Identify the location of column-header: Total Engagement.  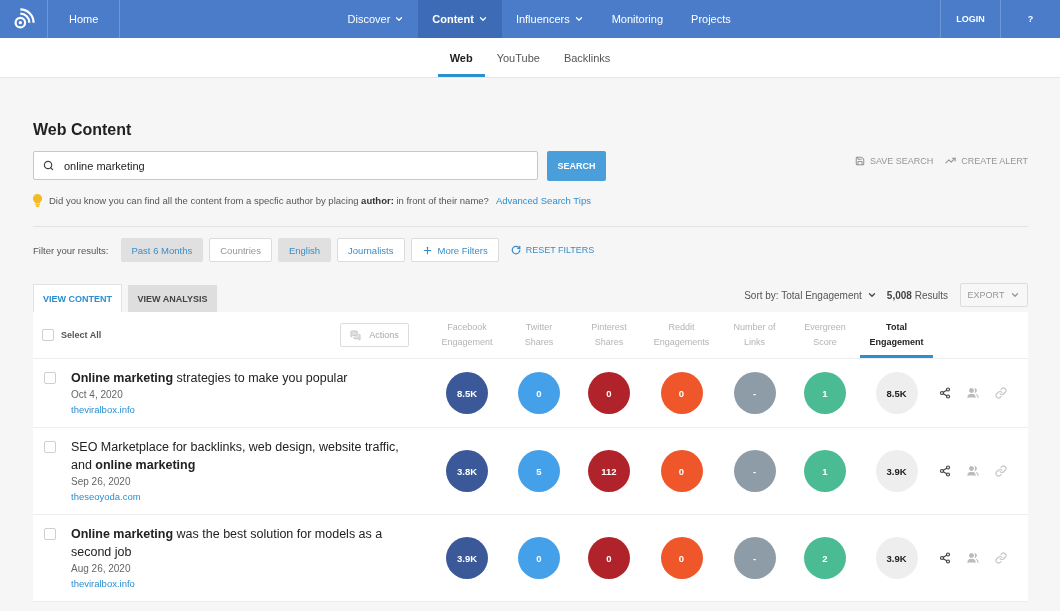
(896, 335).